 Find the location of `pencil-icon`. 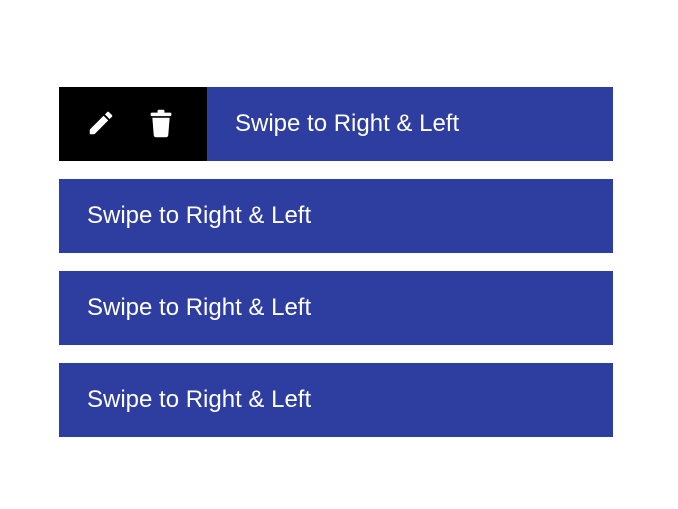

pencil-icon is located at coordinates (101, 123).